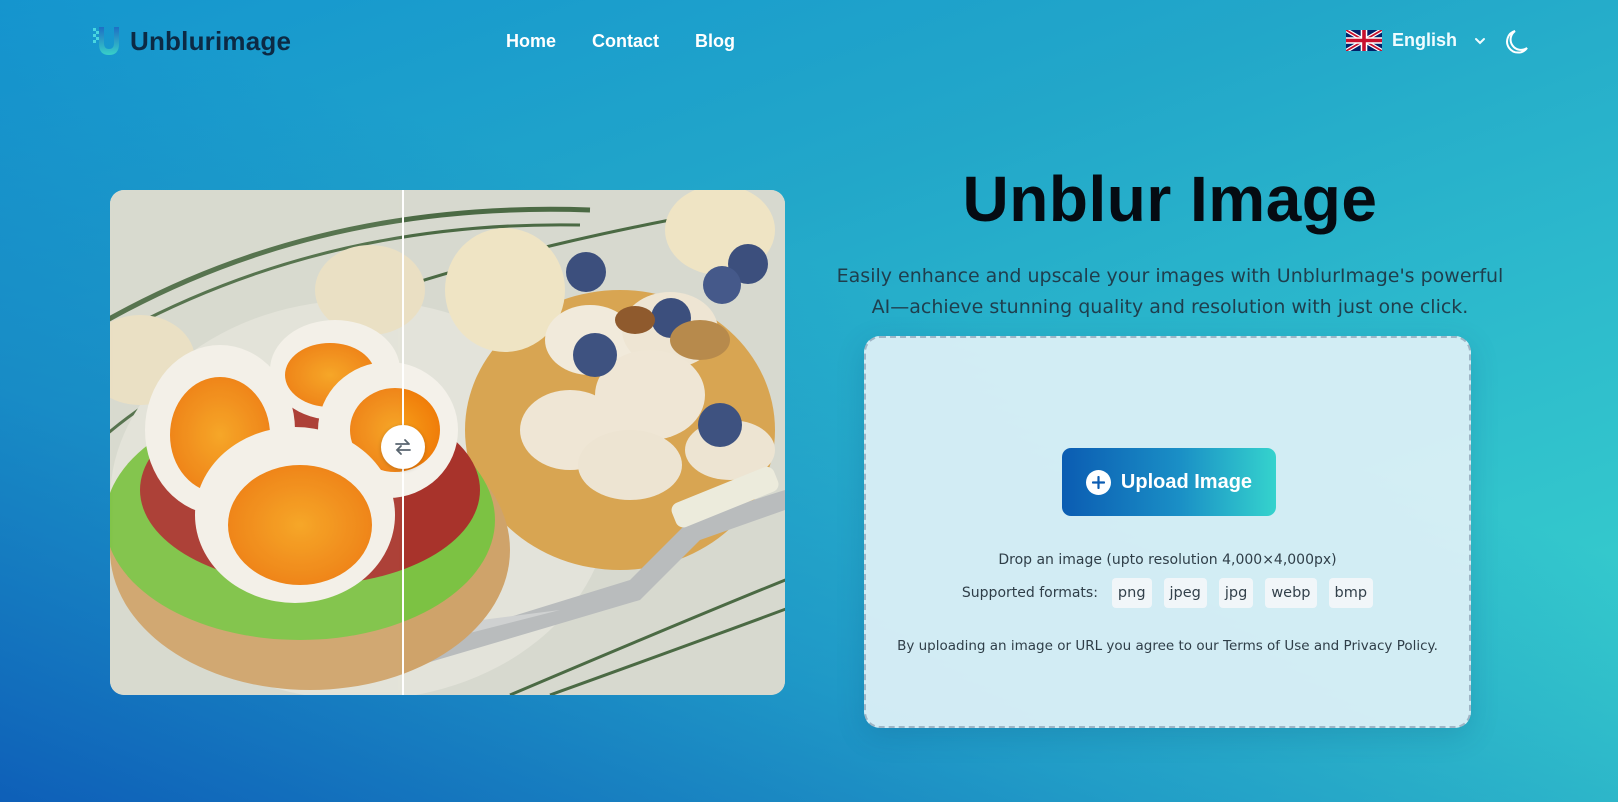 The width and height of the screenshot is (1618, 802). What do you see at coordinates (1131, 593) in the screenshot?
I see `format-chip-png: png` at bounding box center [1131, 593].